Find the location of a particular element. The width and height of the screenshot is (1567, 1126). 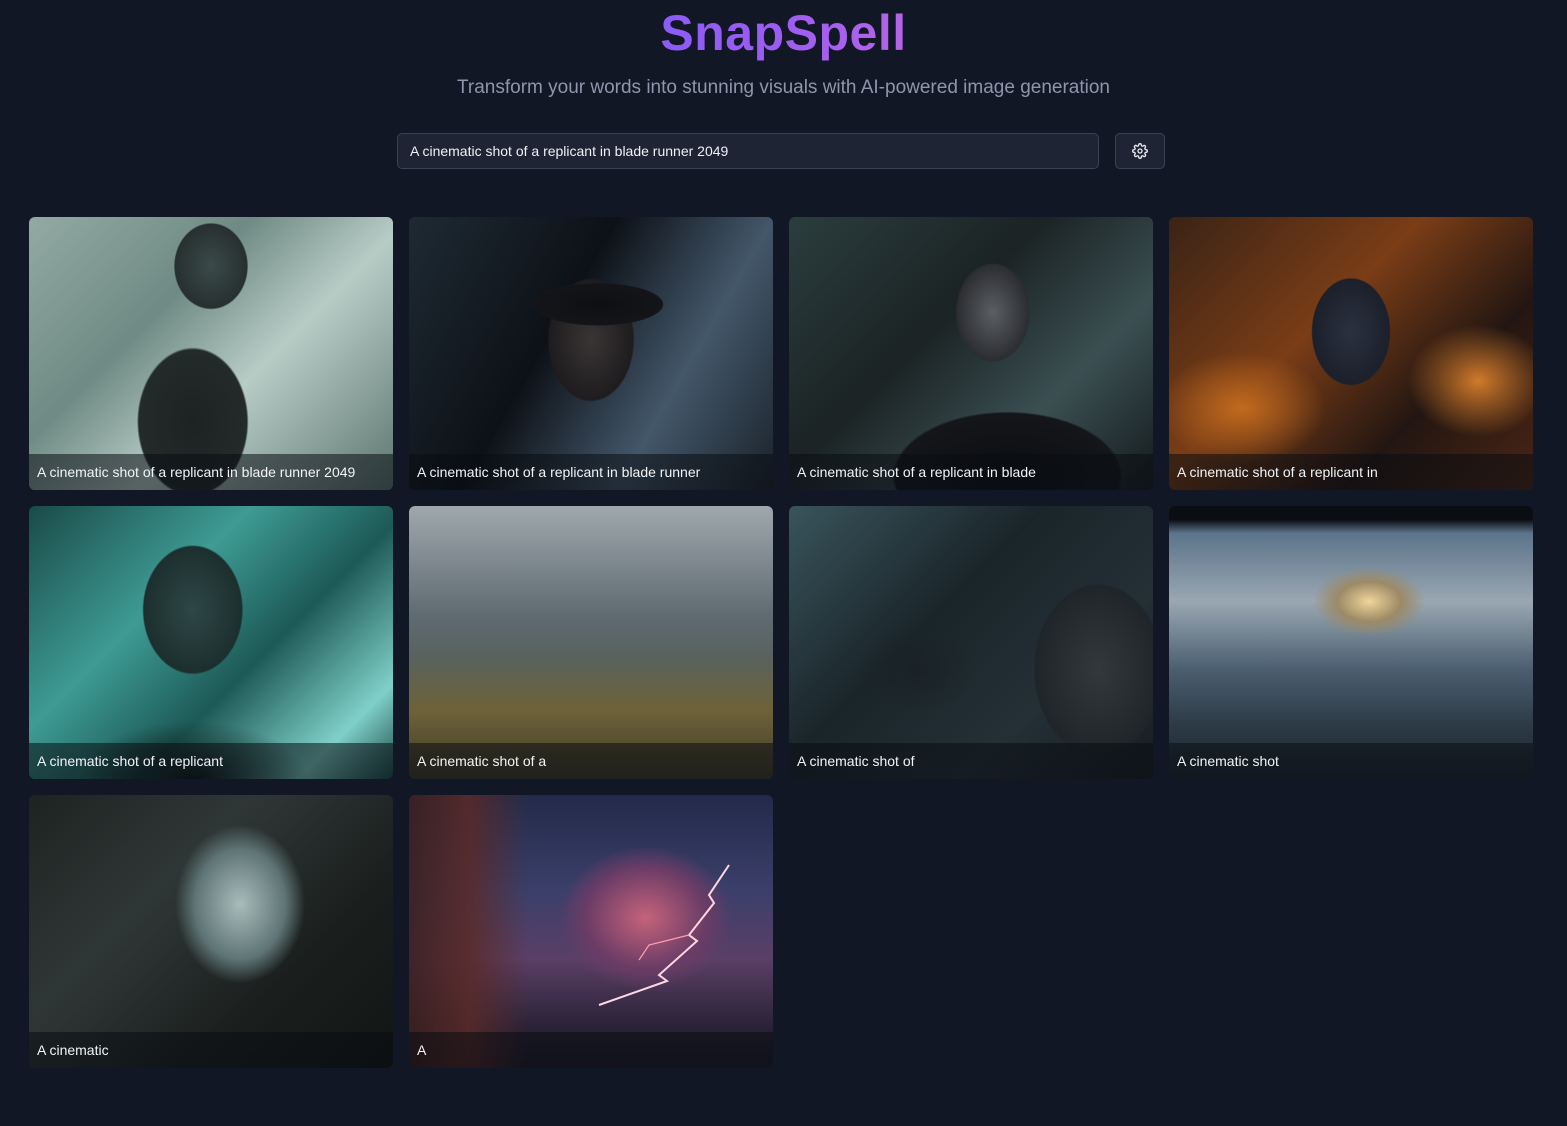

gear-icon is located at coordinates (1140, 151).